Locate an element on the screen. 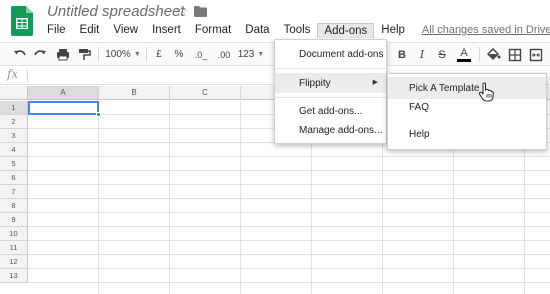 The width and height of the screenshot is (550, 294). menu-edit: Edit is located at coordinates (90, 30).